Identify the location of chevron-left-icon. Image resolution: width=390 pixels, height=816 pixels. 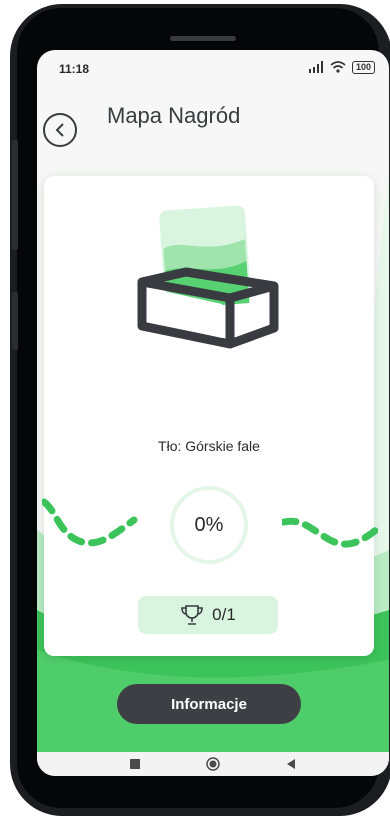
(59, 130).